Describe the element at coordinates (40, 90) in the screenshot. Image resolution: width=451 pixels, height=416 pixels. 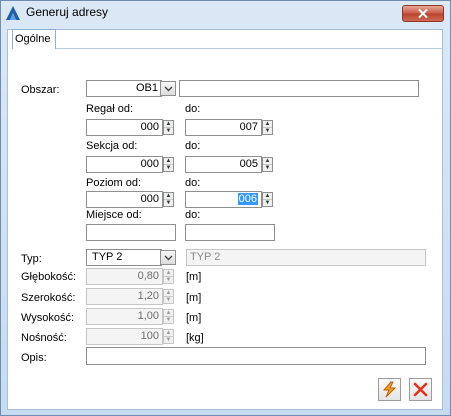
I see `obszar-label: Obszar:` at that location.